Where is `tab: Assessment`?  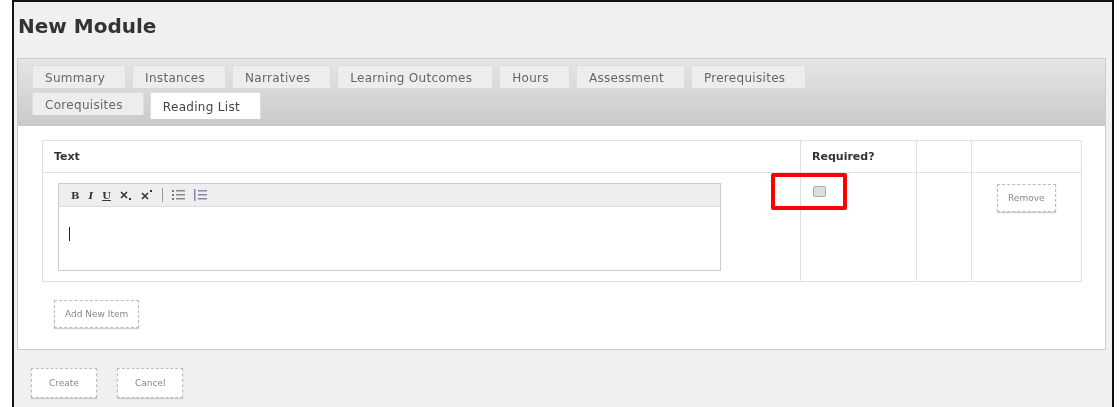 tab: Assessment is located at coordinates (630, 76).